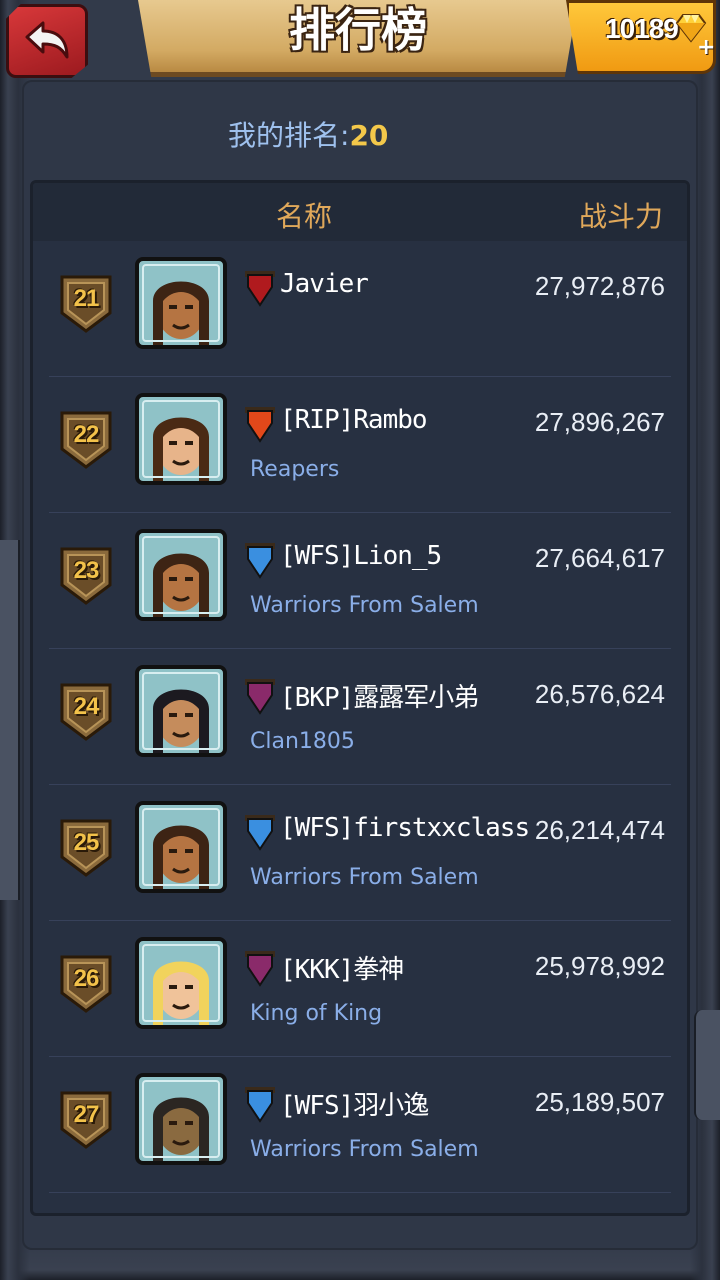 The width and height of the screenshot is (720, 1280). Describe the element at coordinates (379, 698) in the screenshot. I see `player-name: [BKP]露露军小弟` at that location.